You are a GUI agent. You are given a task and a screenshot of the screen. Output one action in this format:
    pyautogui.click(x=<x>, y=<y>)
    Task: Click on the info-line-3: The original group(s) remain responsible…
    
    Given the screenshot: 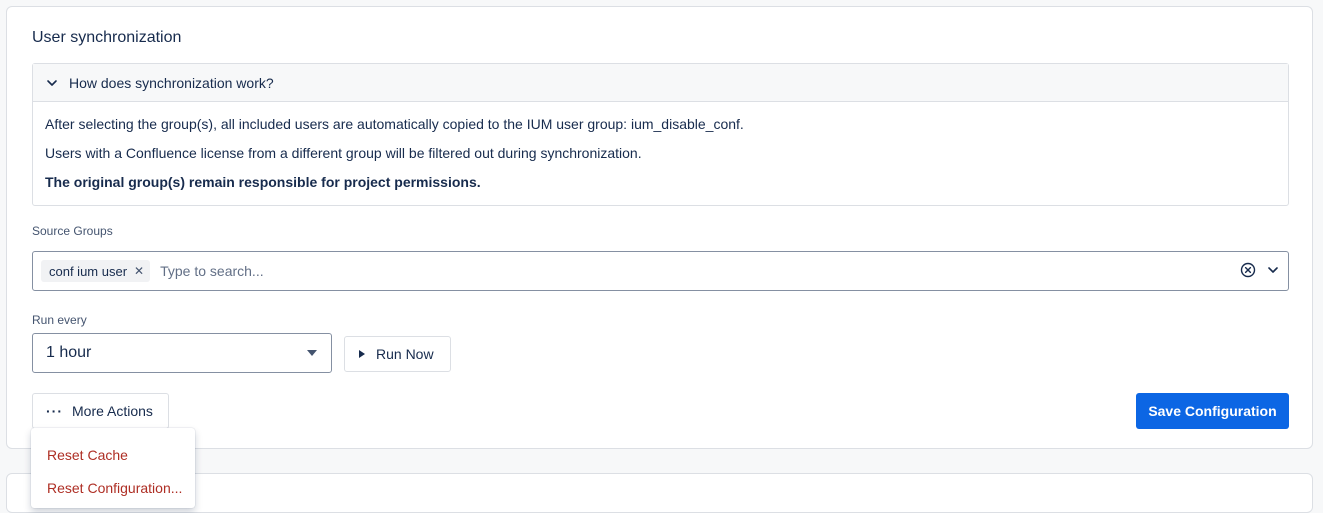 What is the action you would take?
    pyautogui.click(x=263, y=182)
    